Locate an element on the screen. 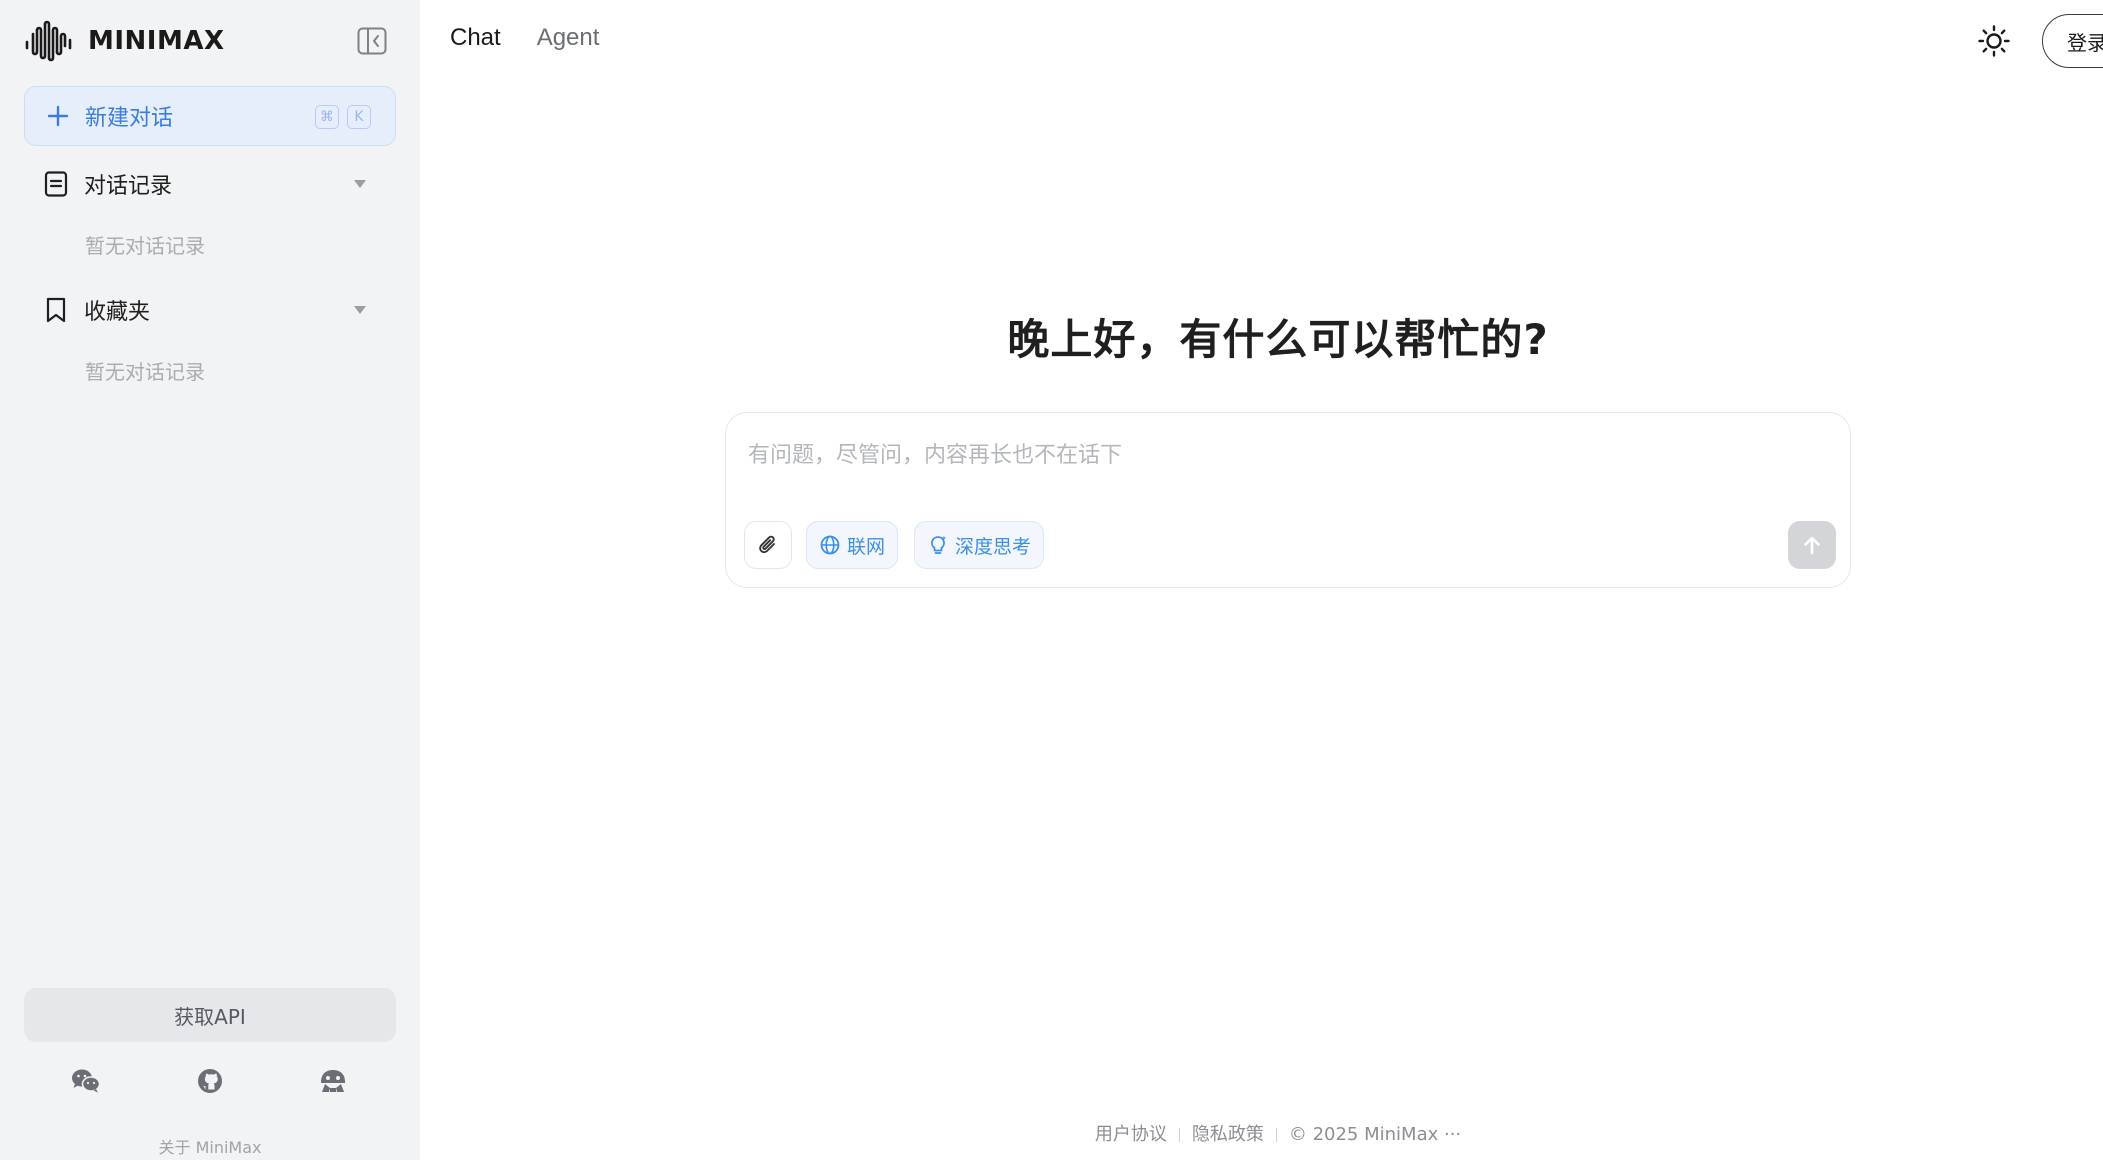 The image size is (2103, 1160). tab-agent: Agent is located at coordinates (568, 38).